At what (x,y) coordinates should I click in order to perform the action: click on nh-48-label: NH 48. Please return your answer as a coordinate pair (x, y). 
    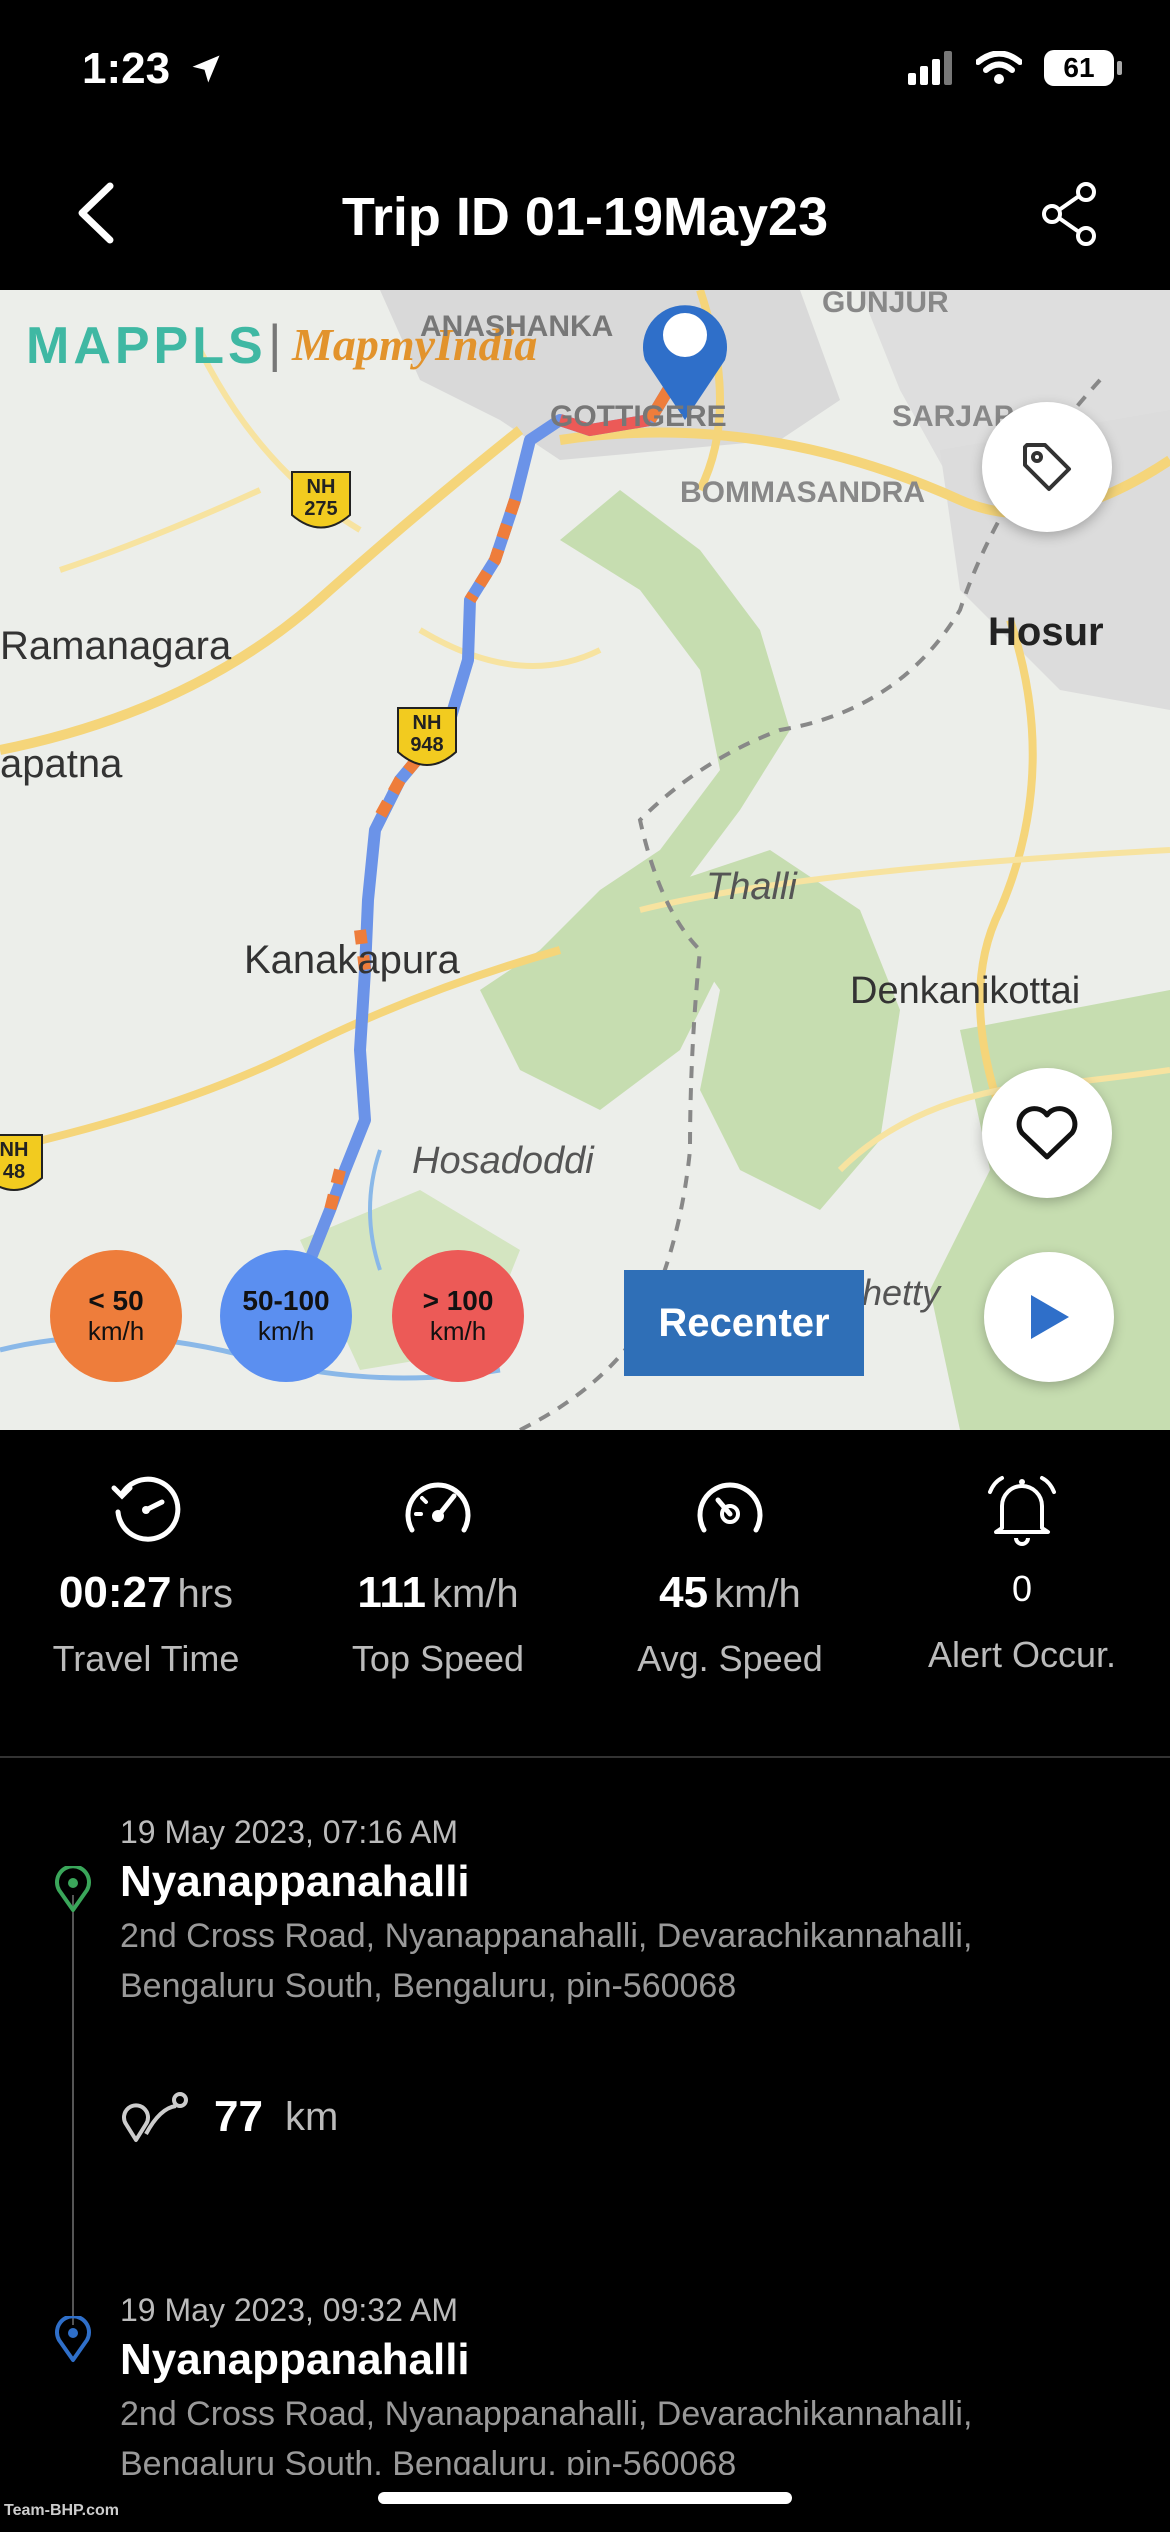
    Looking at the image, I should click on (21, 1161).